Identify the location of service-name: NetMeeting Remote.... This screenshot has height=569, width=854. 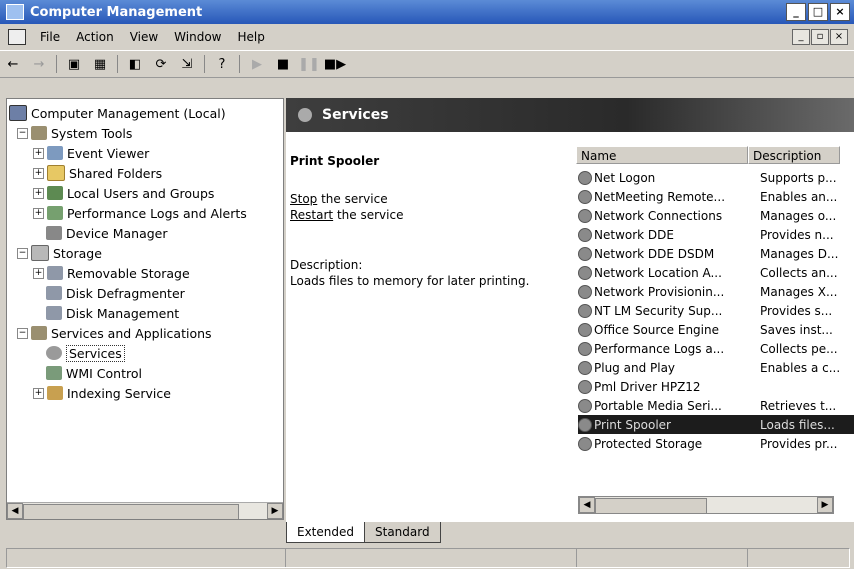
(660, 196).